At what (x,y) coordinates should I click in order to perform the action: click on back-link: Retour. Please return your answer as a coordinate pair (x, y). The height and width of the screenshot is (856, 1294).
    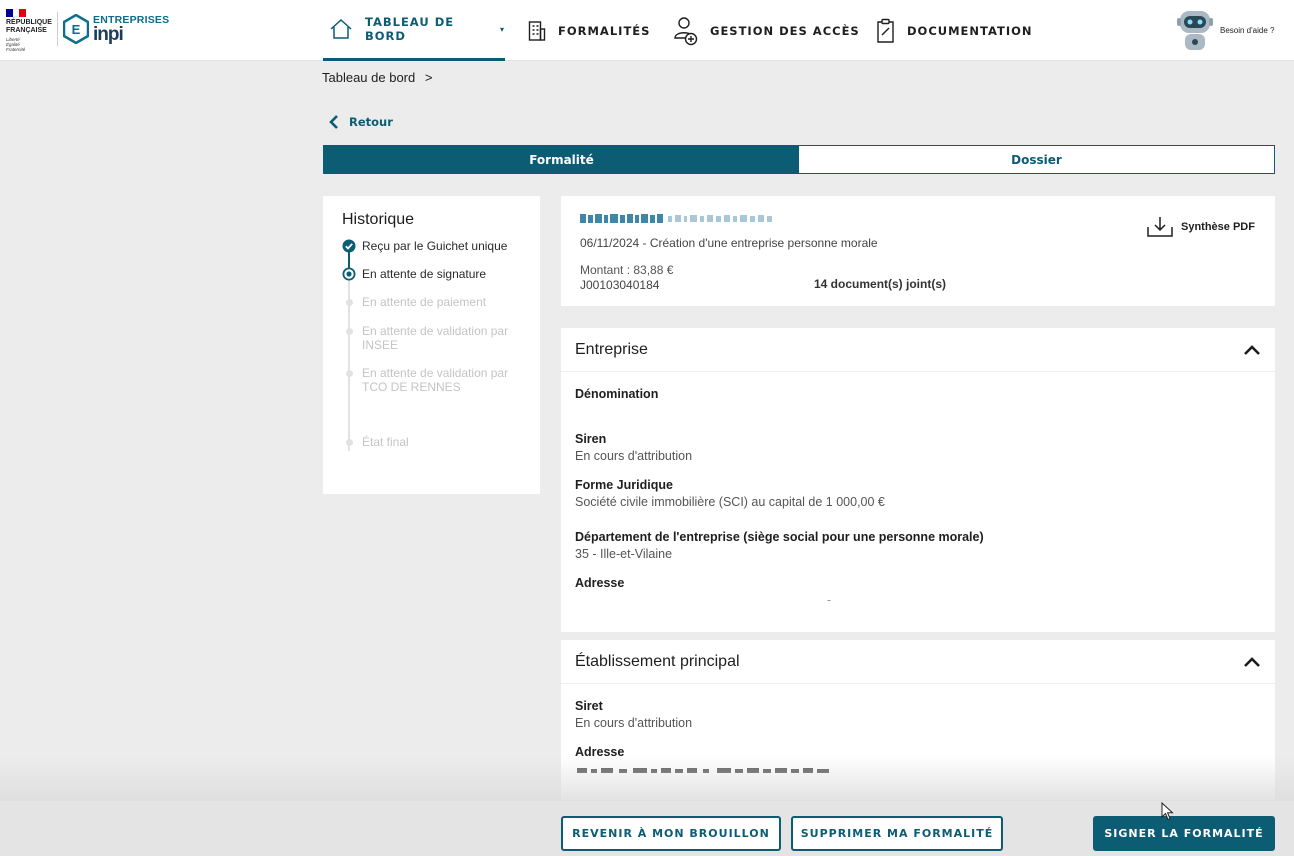
    Looking at the image, I should click on (361, 122).